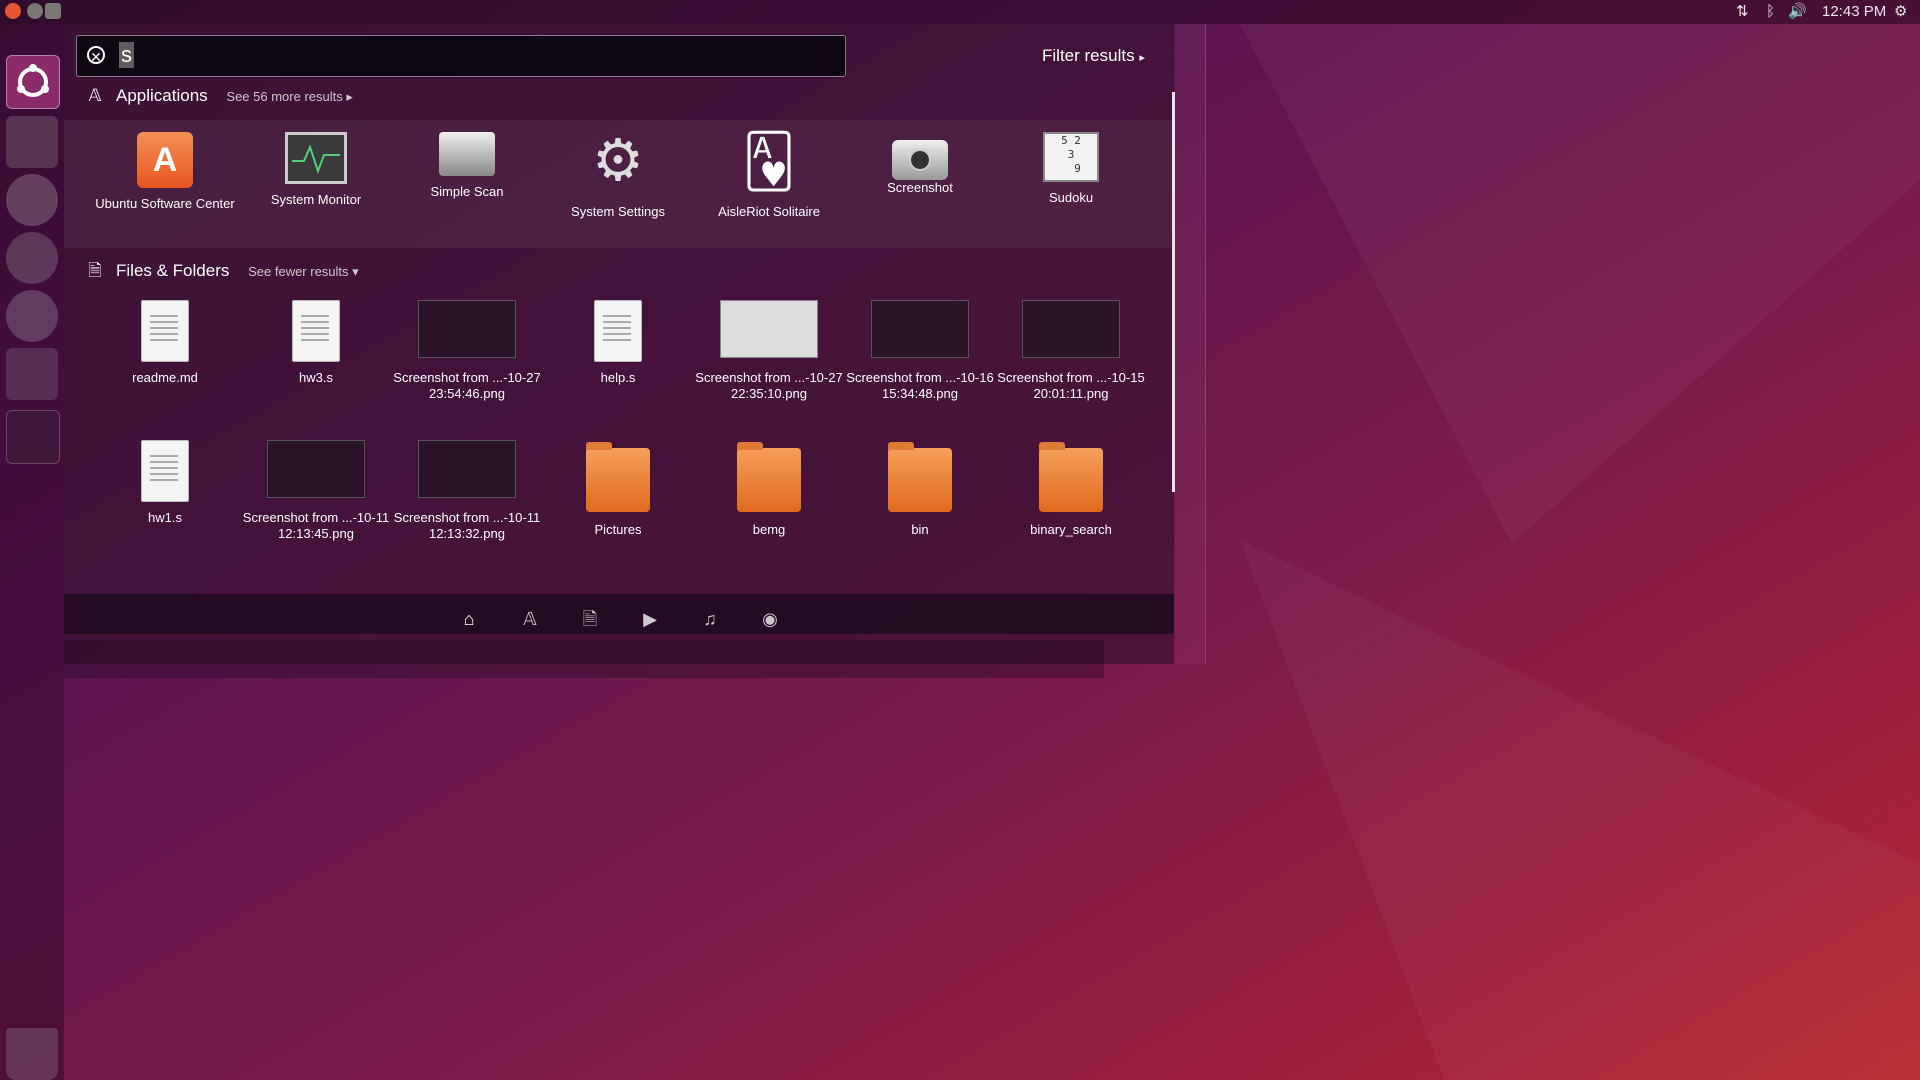 Image resolution: width=1920 pixels, height=1080 pixels. I want to click on app-label: Ubuntu Software Center, so click(165, 203).